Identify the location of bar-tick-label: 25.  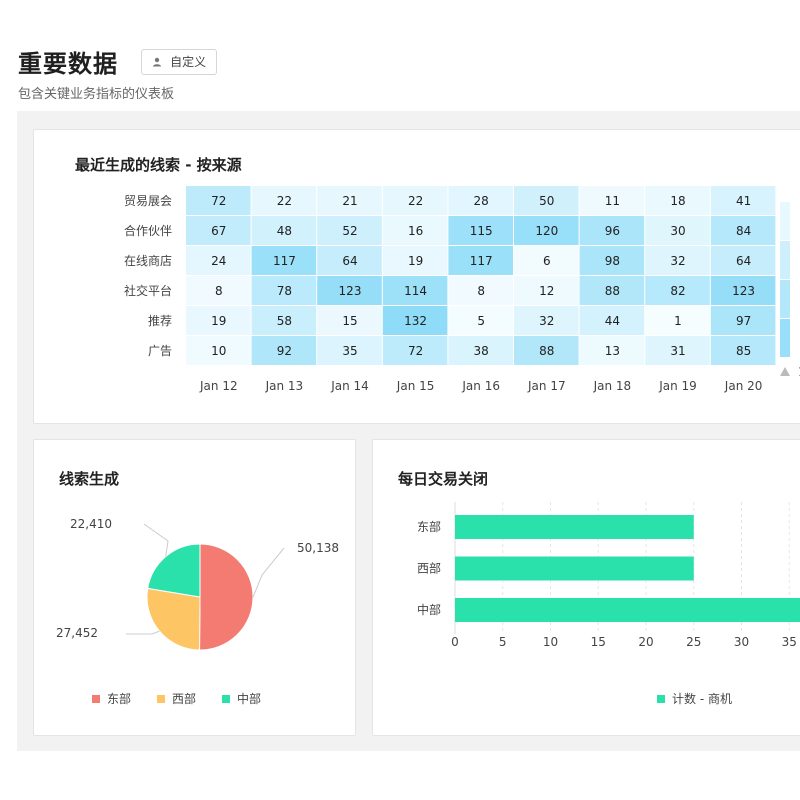
(693, 642).